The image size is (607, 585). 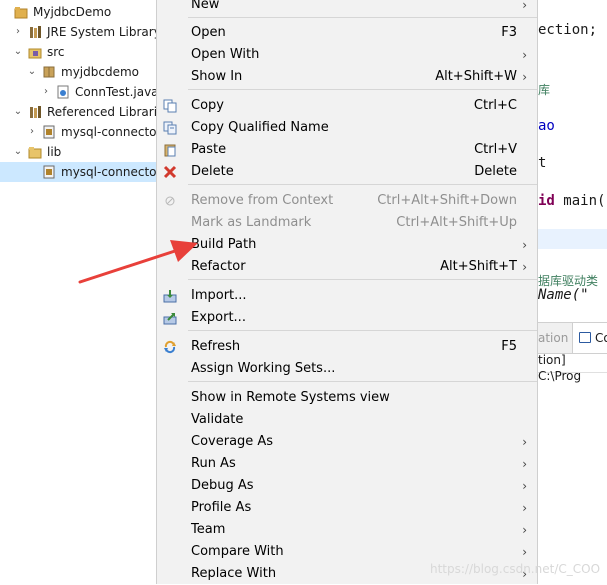 What do you see at coordinates (553, 338) in the screenshot?
I see `panel-tab-partial: ation` at bounding box center [553, 338].